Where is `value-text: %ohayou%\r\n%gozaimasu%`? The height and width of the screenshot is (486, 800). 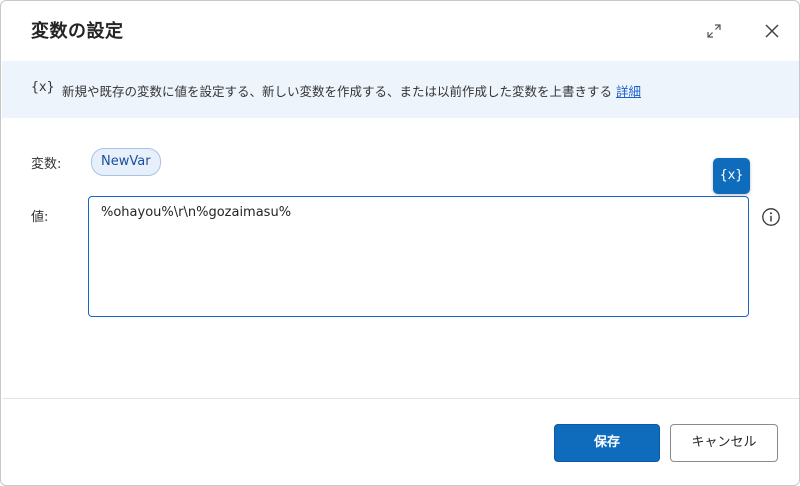
value-text: %ohayou%\r\n%gozaimasu% is located at coordinates (196, 212).